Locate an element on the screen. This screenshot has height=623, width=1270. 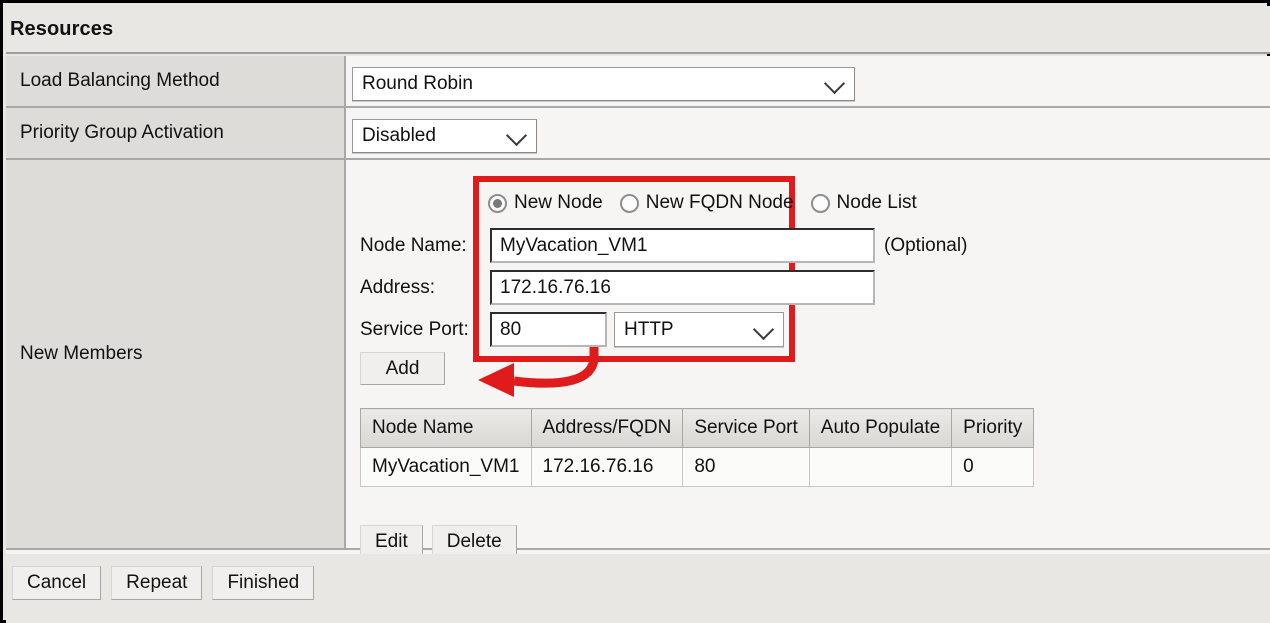
cell-auto-populate is located at coordinates (880, 467).